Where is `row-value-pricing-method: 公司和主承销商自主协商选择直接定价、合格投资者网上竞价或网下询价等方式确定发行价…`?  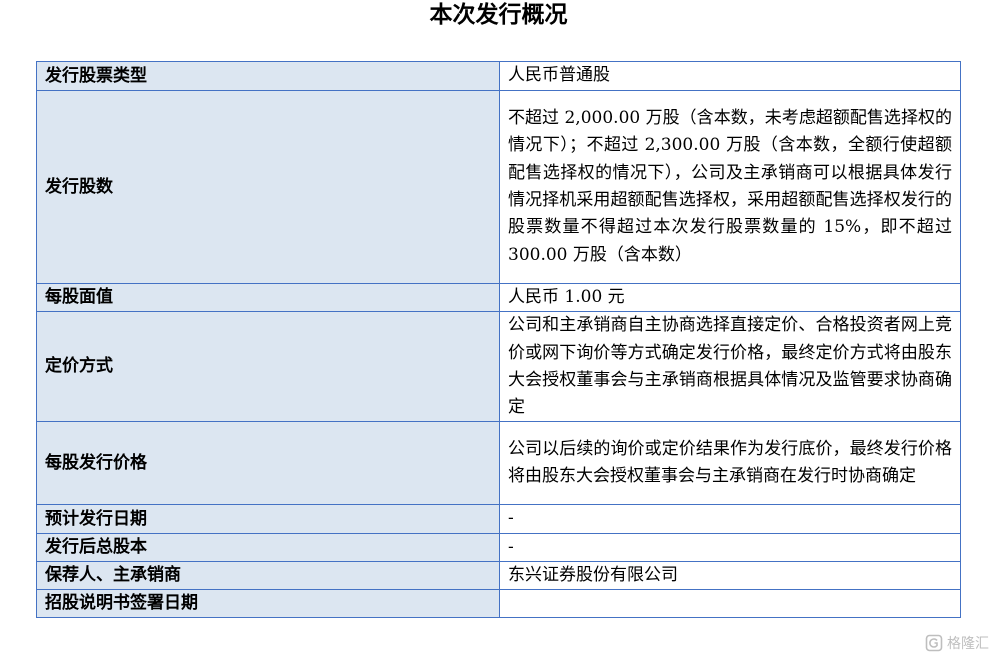 row-value-pricing-method: 公司和主承销商自主协商选择直接定价、合格投资者网上竞价或网下询价等方式确定发行价… is located at coordinates (730, 367).